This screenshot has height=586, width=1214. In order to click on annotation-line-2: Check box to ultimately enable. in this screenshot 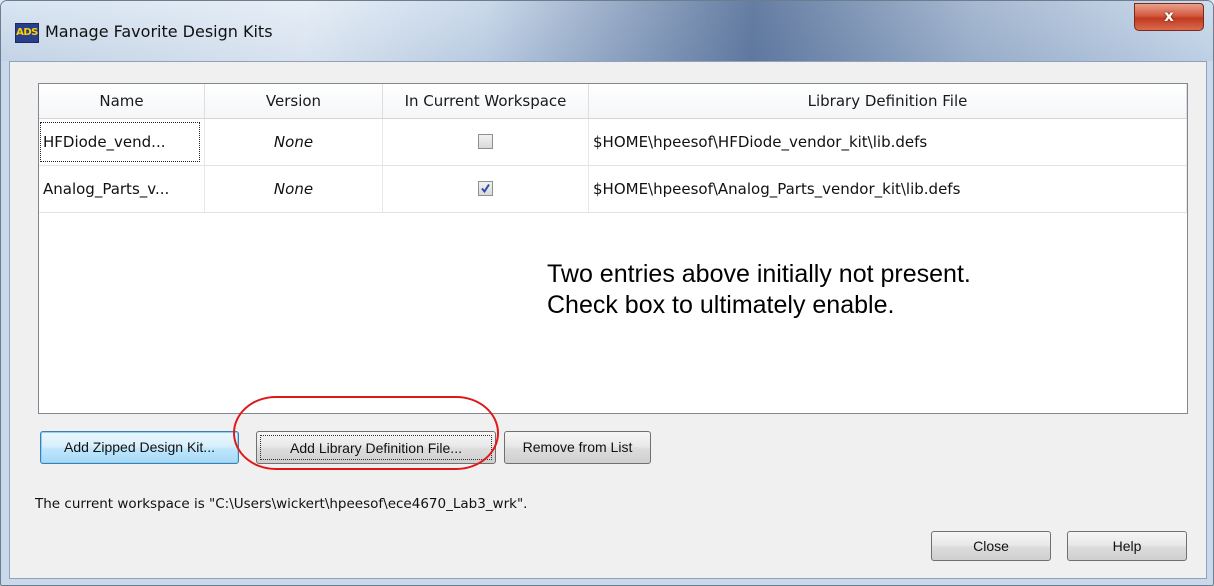, I will do `click(721, 305)`.